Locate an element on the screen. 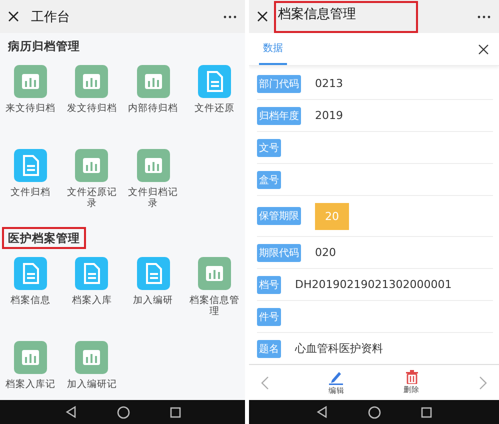  app-label: 档案入库 is located at coordinates (92, 300).